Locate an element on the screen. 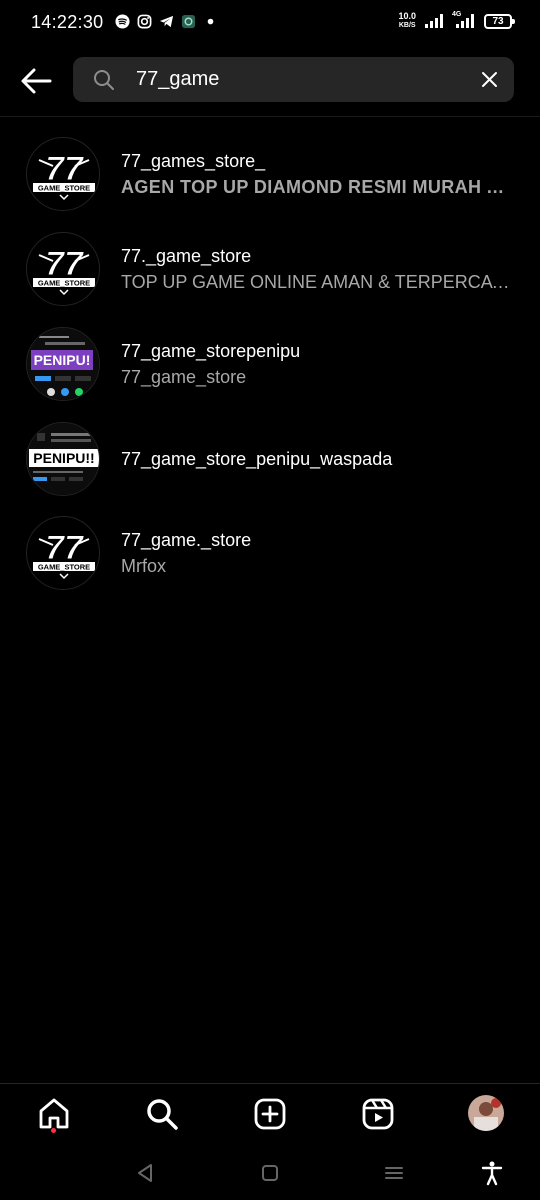 This screenshot has height=1200, width=540. svg-text: PENIPU! is located at coordinates (62, 360).